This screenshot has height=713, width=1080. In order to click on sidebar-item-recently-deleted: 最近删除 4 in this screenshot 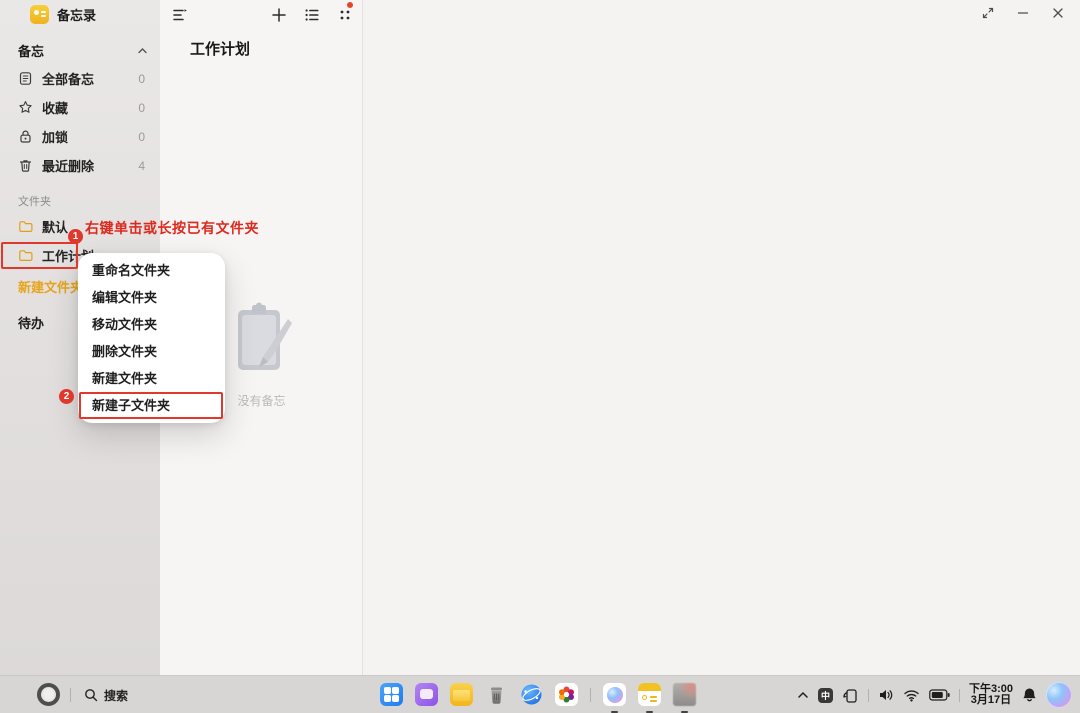, I will do `click(80, 165)`.